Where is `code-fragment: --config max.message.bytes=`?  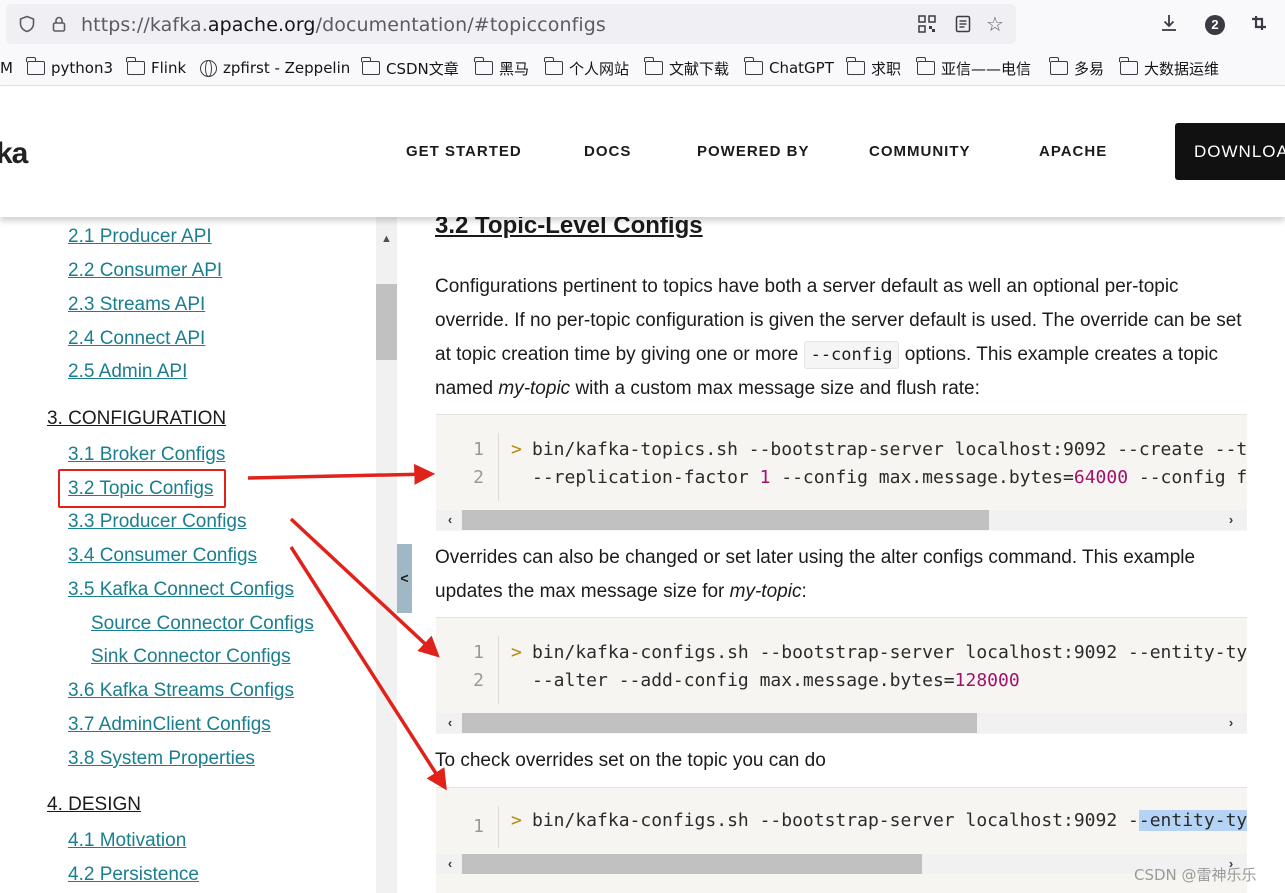 code-fragment: --config max.message.bytes= is located at coordinates (922, 477).